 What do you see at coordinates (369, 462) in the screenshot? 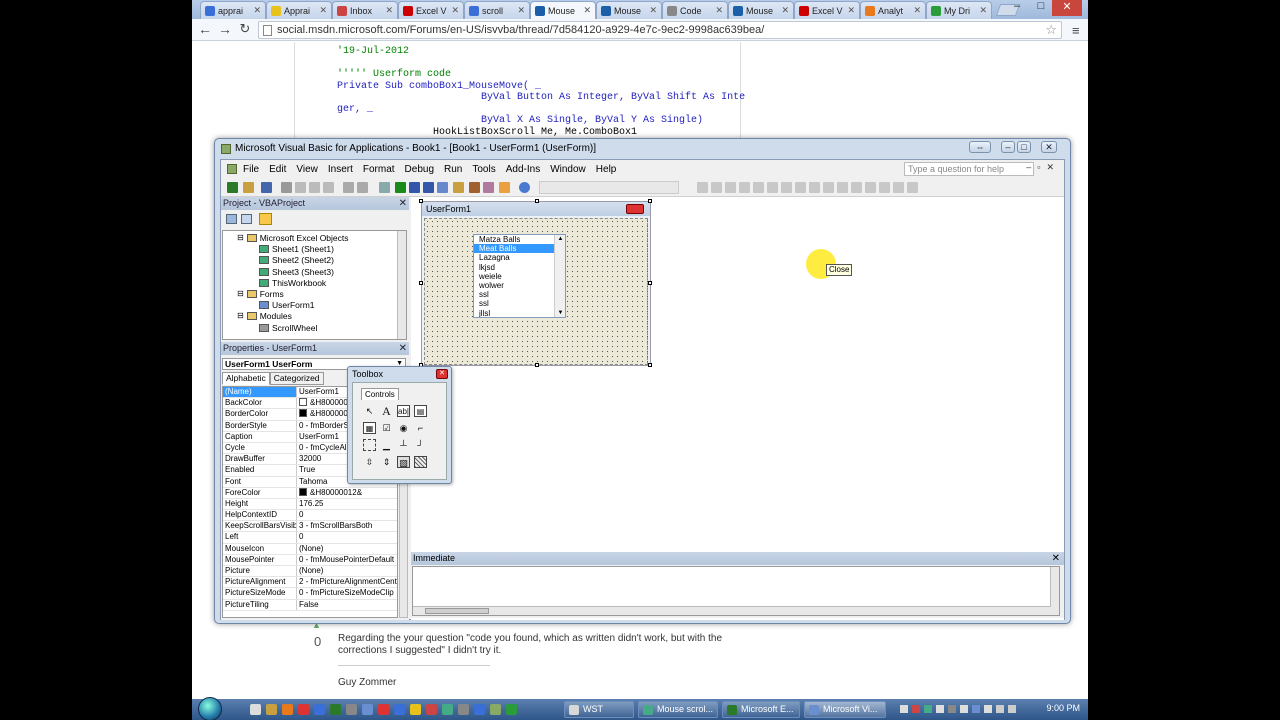
I see `scrollbar-tool-icon: ⇳` at bounding box center [369, 462].